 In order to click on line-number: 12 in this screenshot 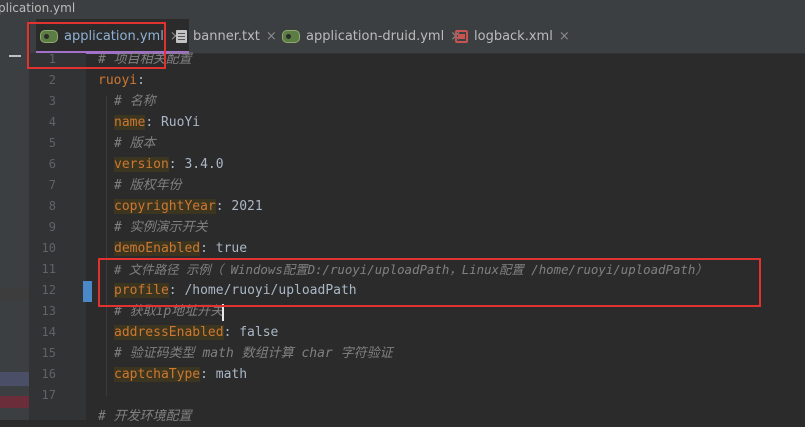, I will do `click(48, 290)`.